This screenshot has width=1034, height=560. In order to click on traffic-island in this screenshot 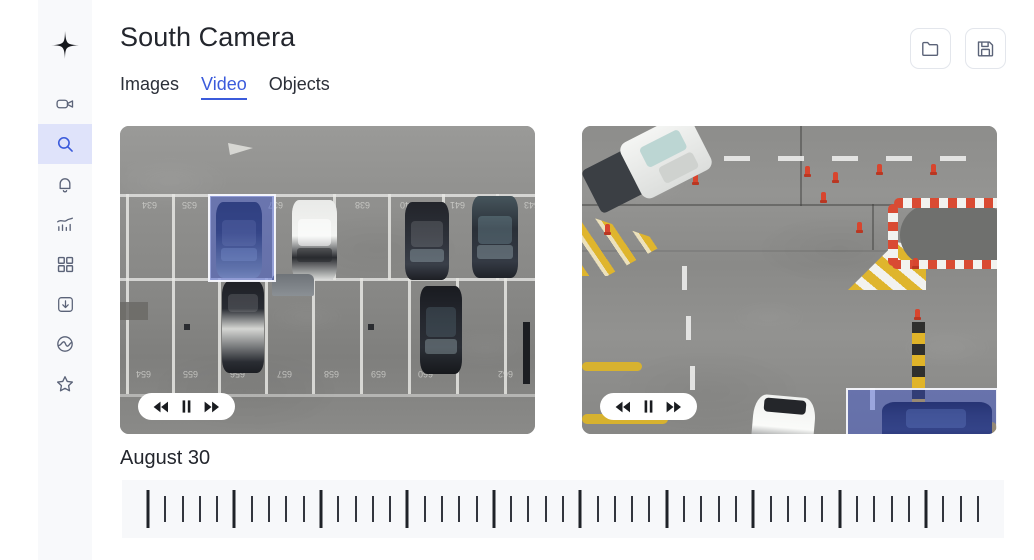, I will do `click(948, 235)`.